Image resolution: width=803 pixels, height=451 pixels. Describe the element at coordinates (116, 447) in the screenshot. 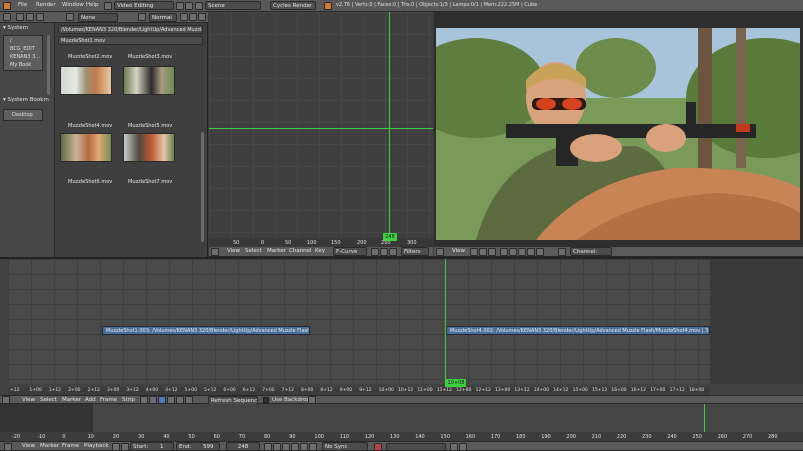

I see `record-icon` at that location.